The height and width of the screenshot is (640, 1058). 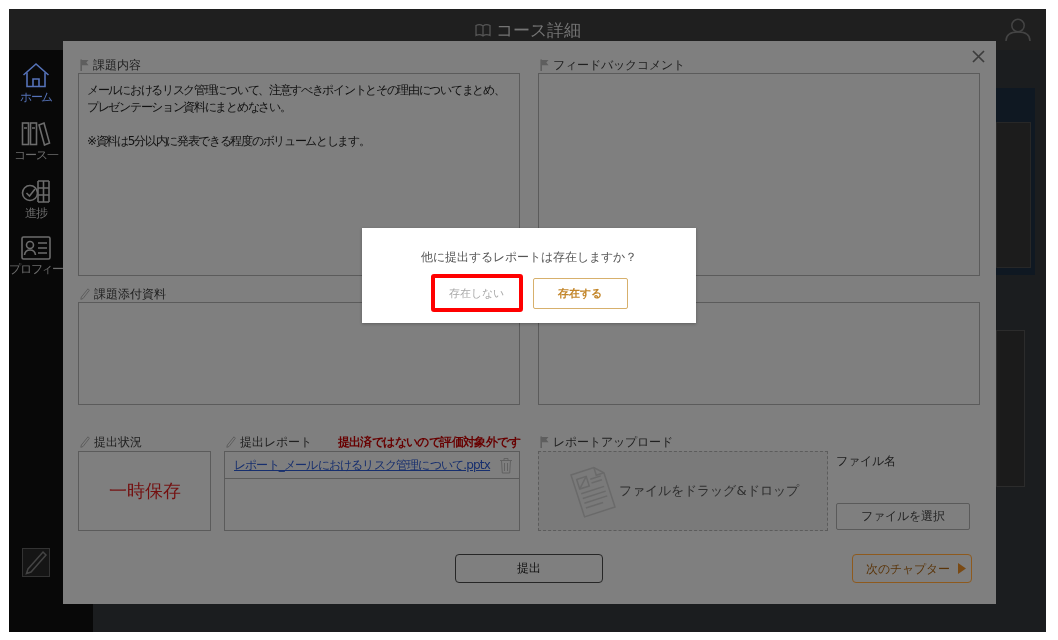 I want to click on assignment-paragraph: メールにおけるリスク管理について、注意すべきポイントとその理由についてまとめ、プレゼンテーション資料にまとめなさい。, so click(x=296, y=99).